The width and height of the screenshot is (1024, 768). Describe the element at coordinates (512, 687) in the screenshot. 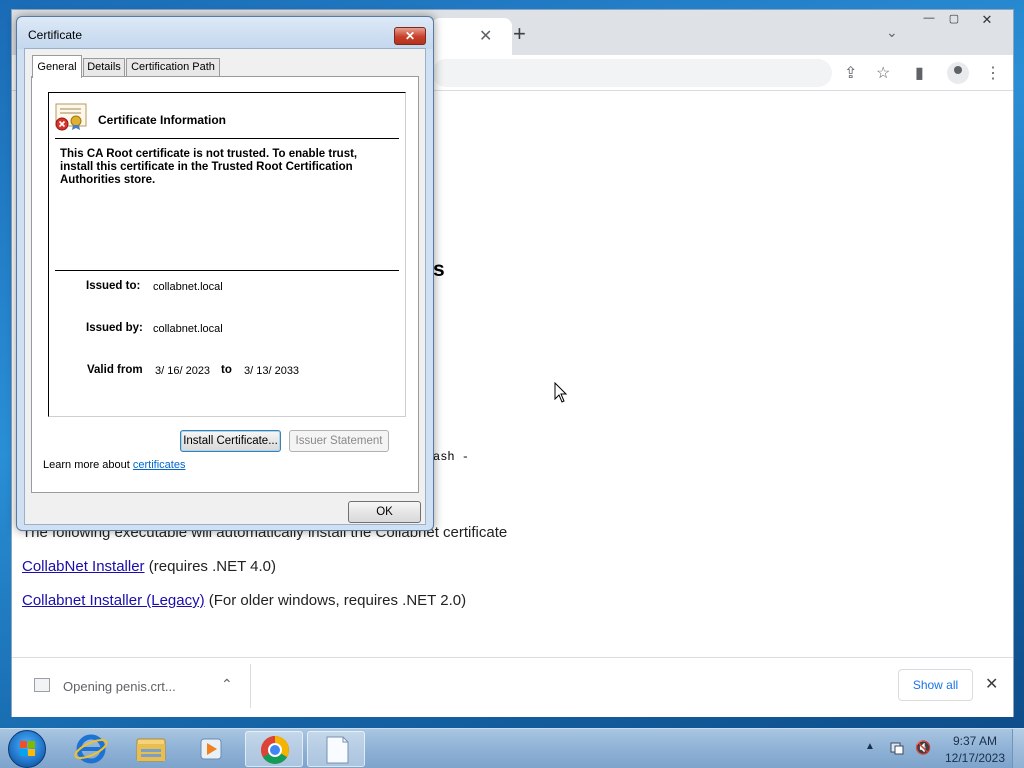

I see `download-bar: Opening penis.crt... ⌃ Show all ✕` at that location.